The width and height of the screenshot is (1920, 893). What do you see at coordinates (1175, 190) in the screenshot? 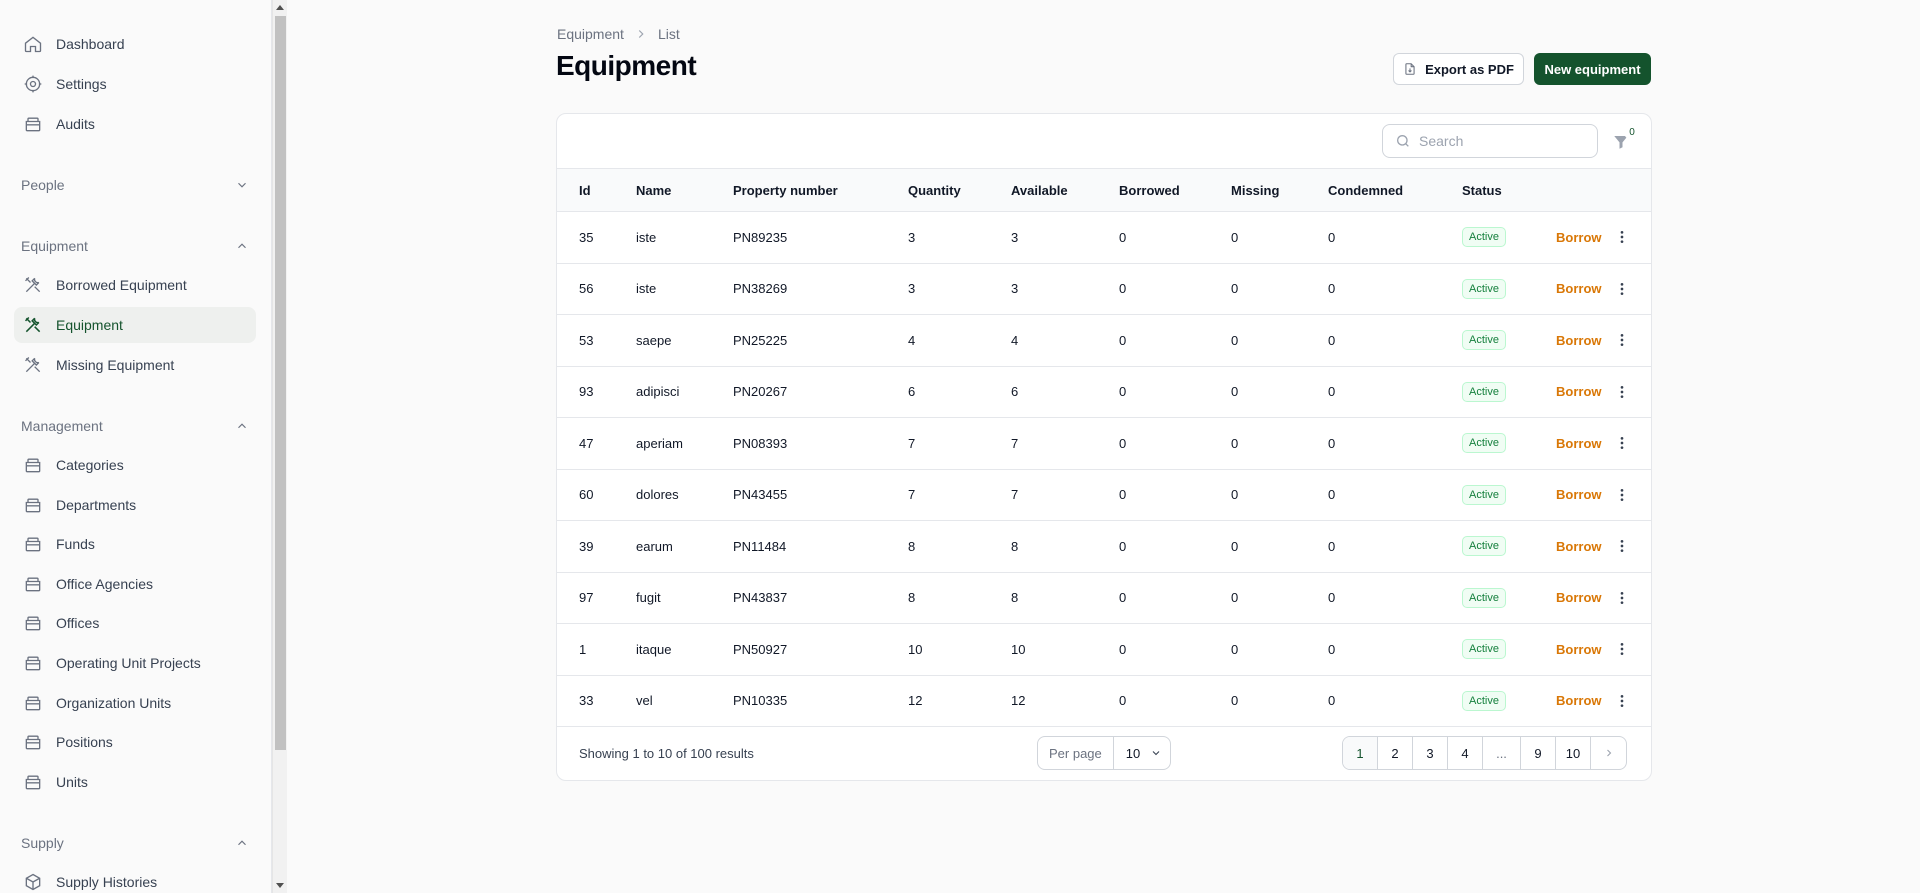
I see `column-header-borrowed: Borrowed` at bounding box center [1175, 190].